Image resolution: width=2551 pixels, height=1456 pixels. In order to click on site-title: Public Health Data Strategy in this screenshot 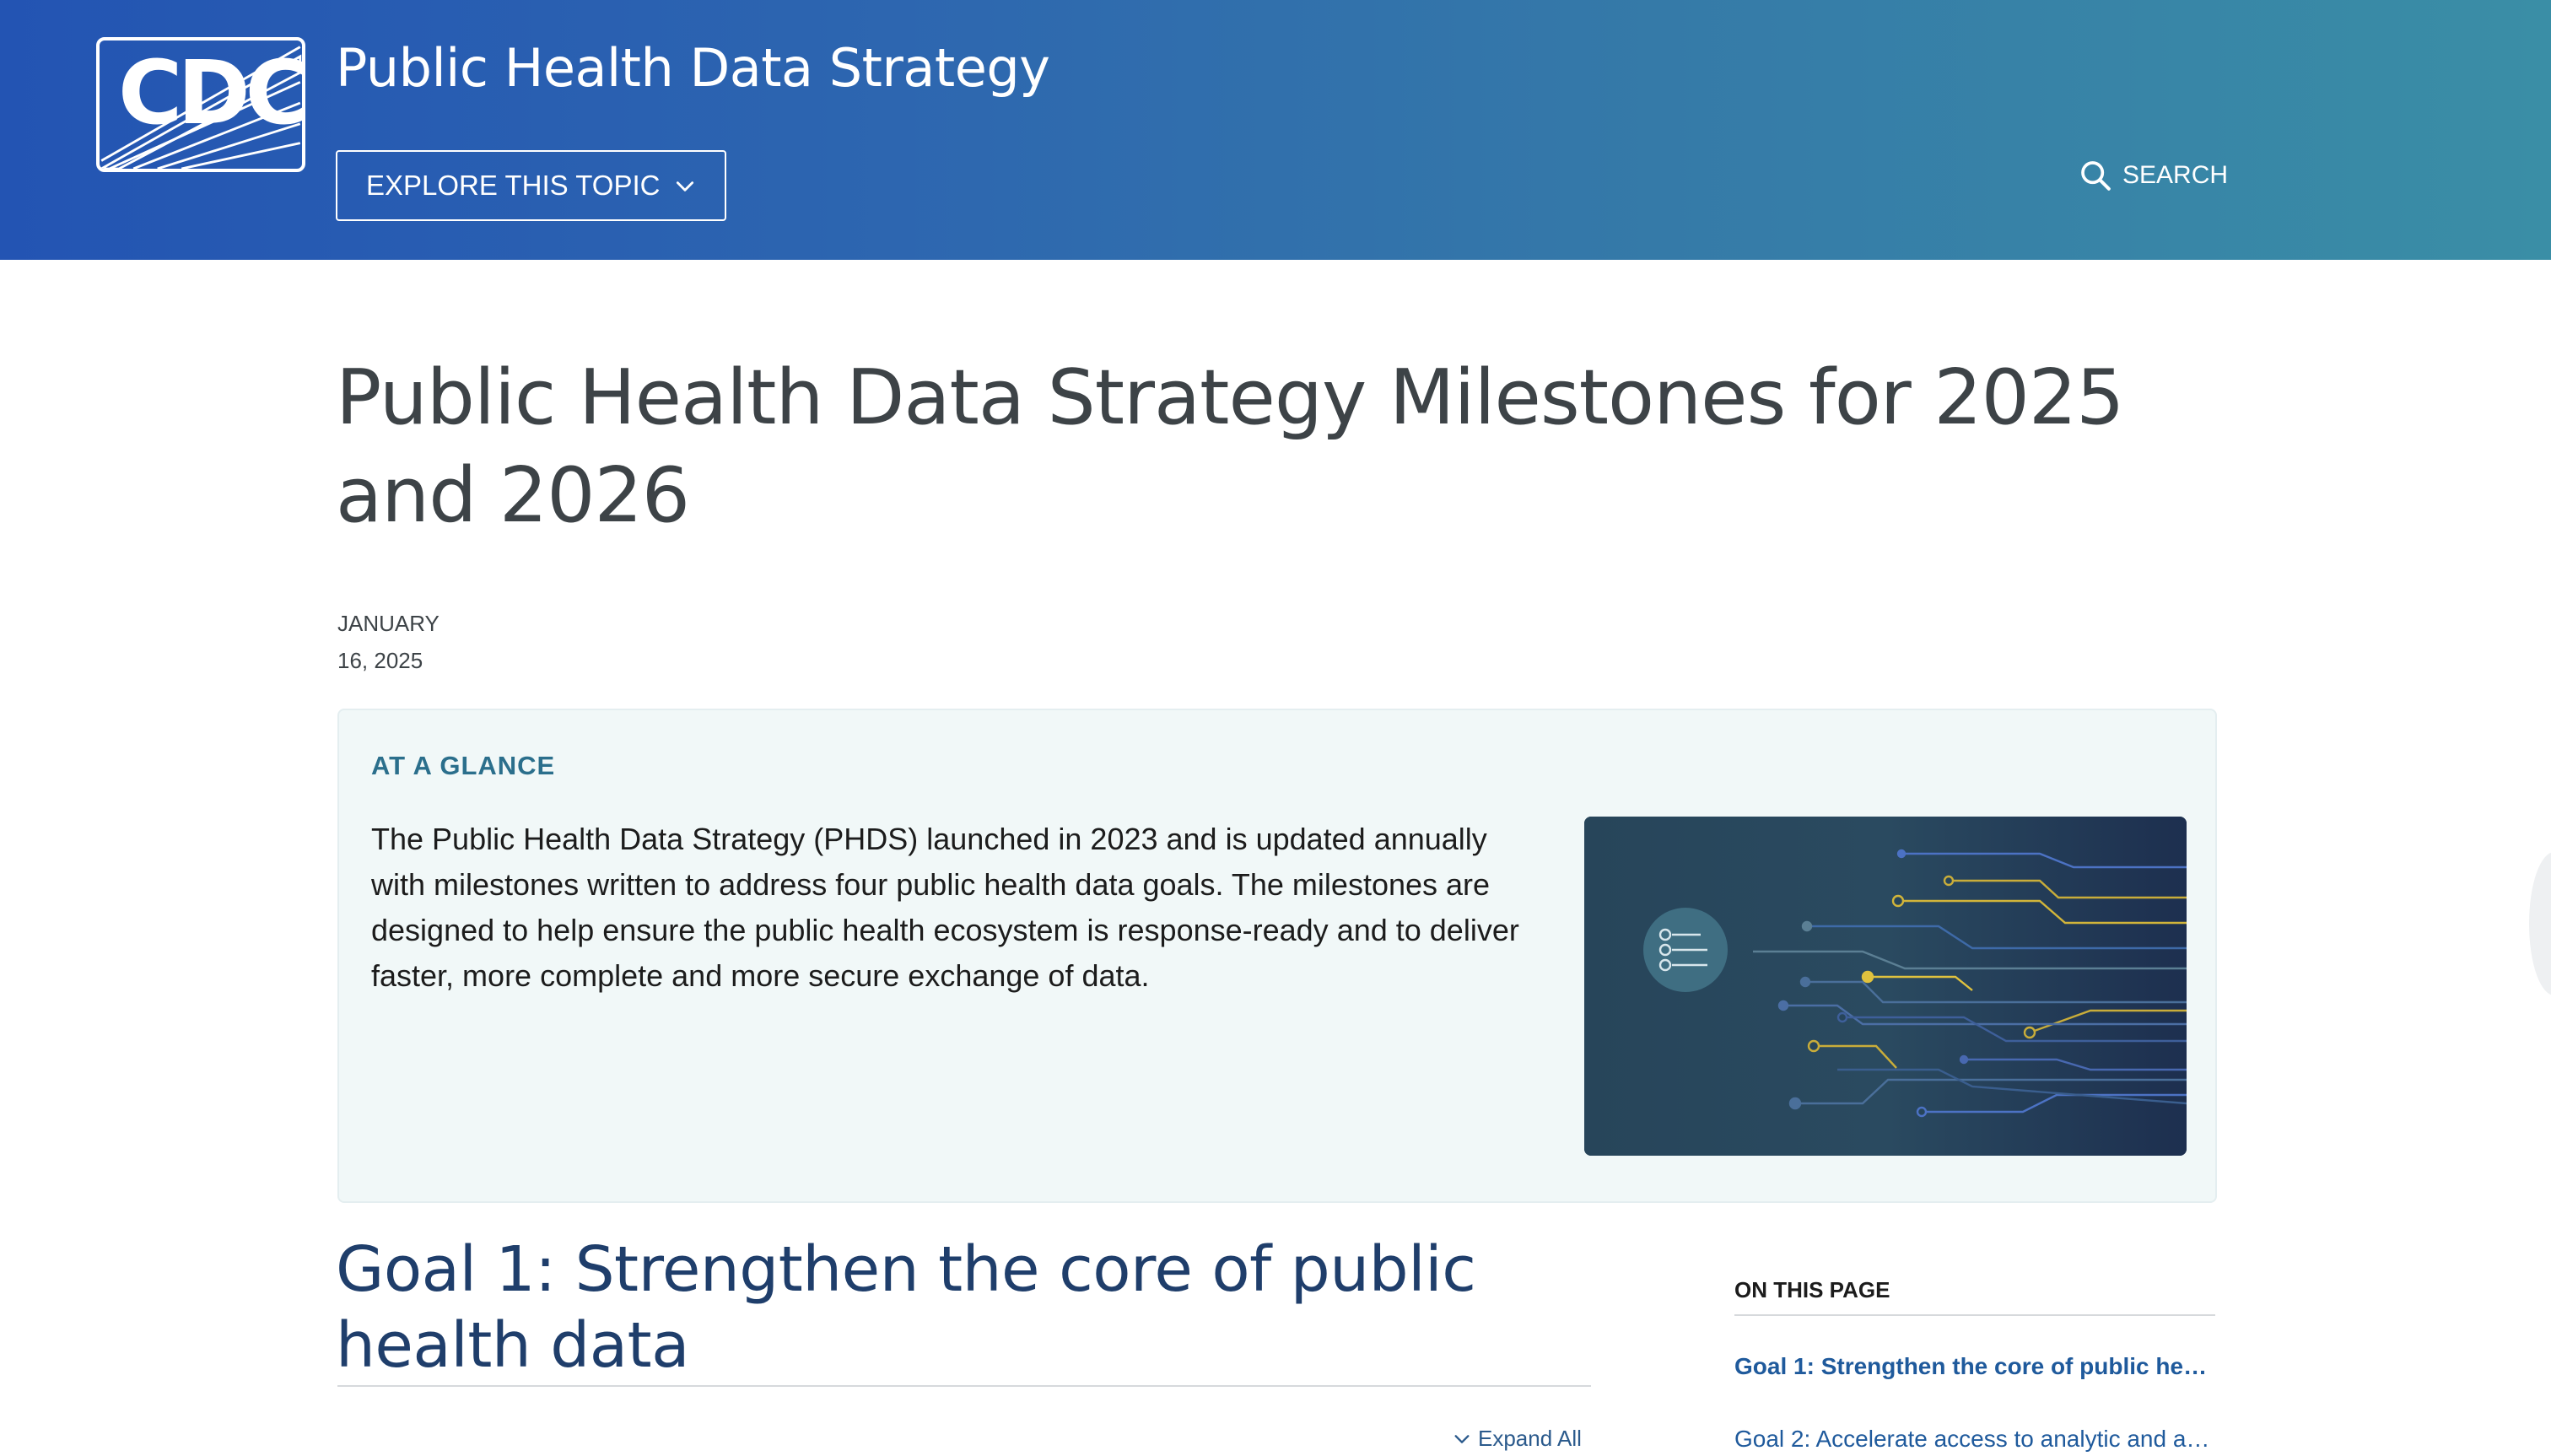, I will do `click(693, 68)`.